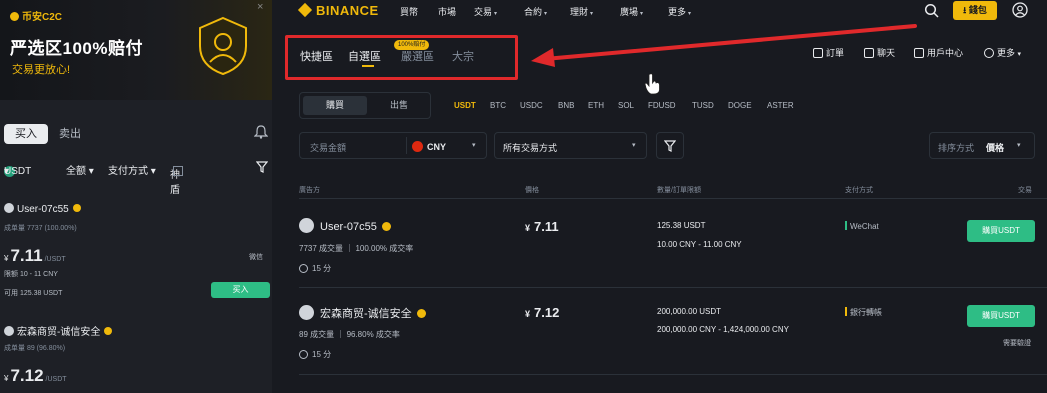 The height and width of the screenshot is (393, 1047). What do you see at coordinates (429, 146) in the screenshot?
I see `currency-select: CNY` at bounding box center [429, 146].